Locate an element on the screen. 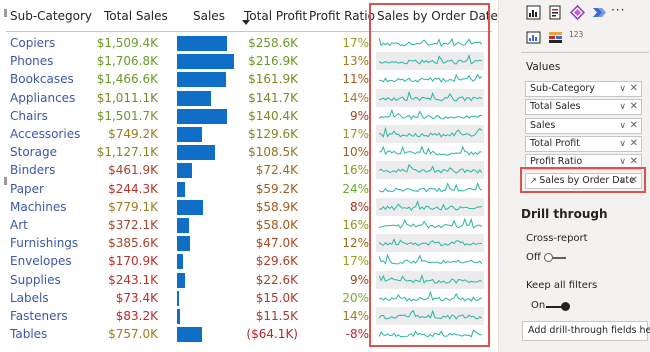  total-profit-cell: $140.4K is located at coordinates (273, 115).